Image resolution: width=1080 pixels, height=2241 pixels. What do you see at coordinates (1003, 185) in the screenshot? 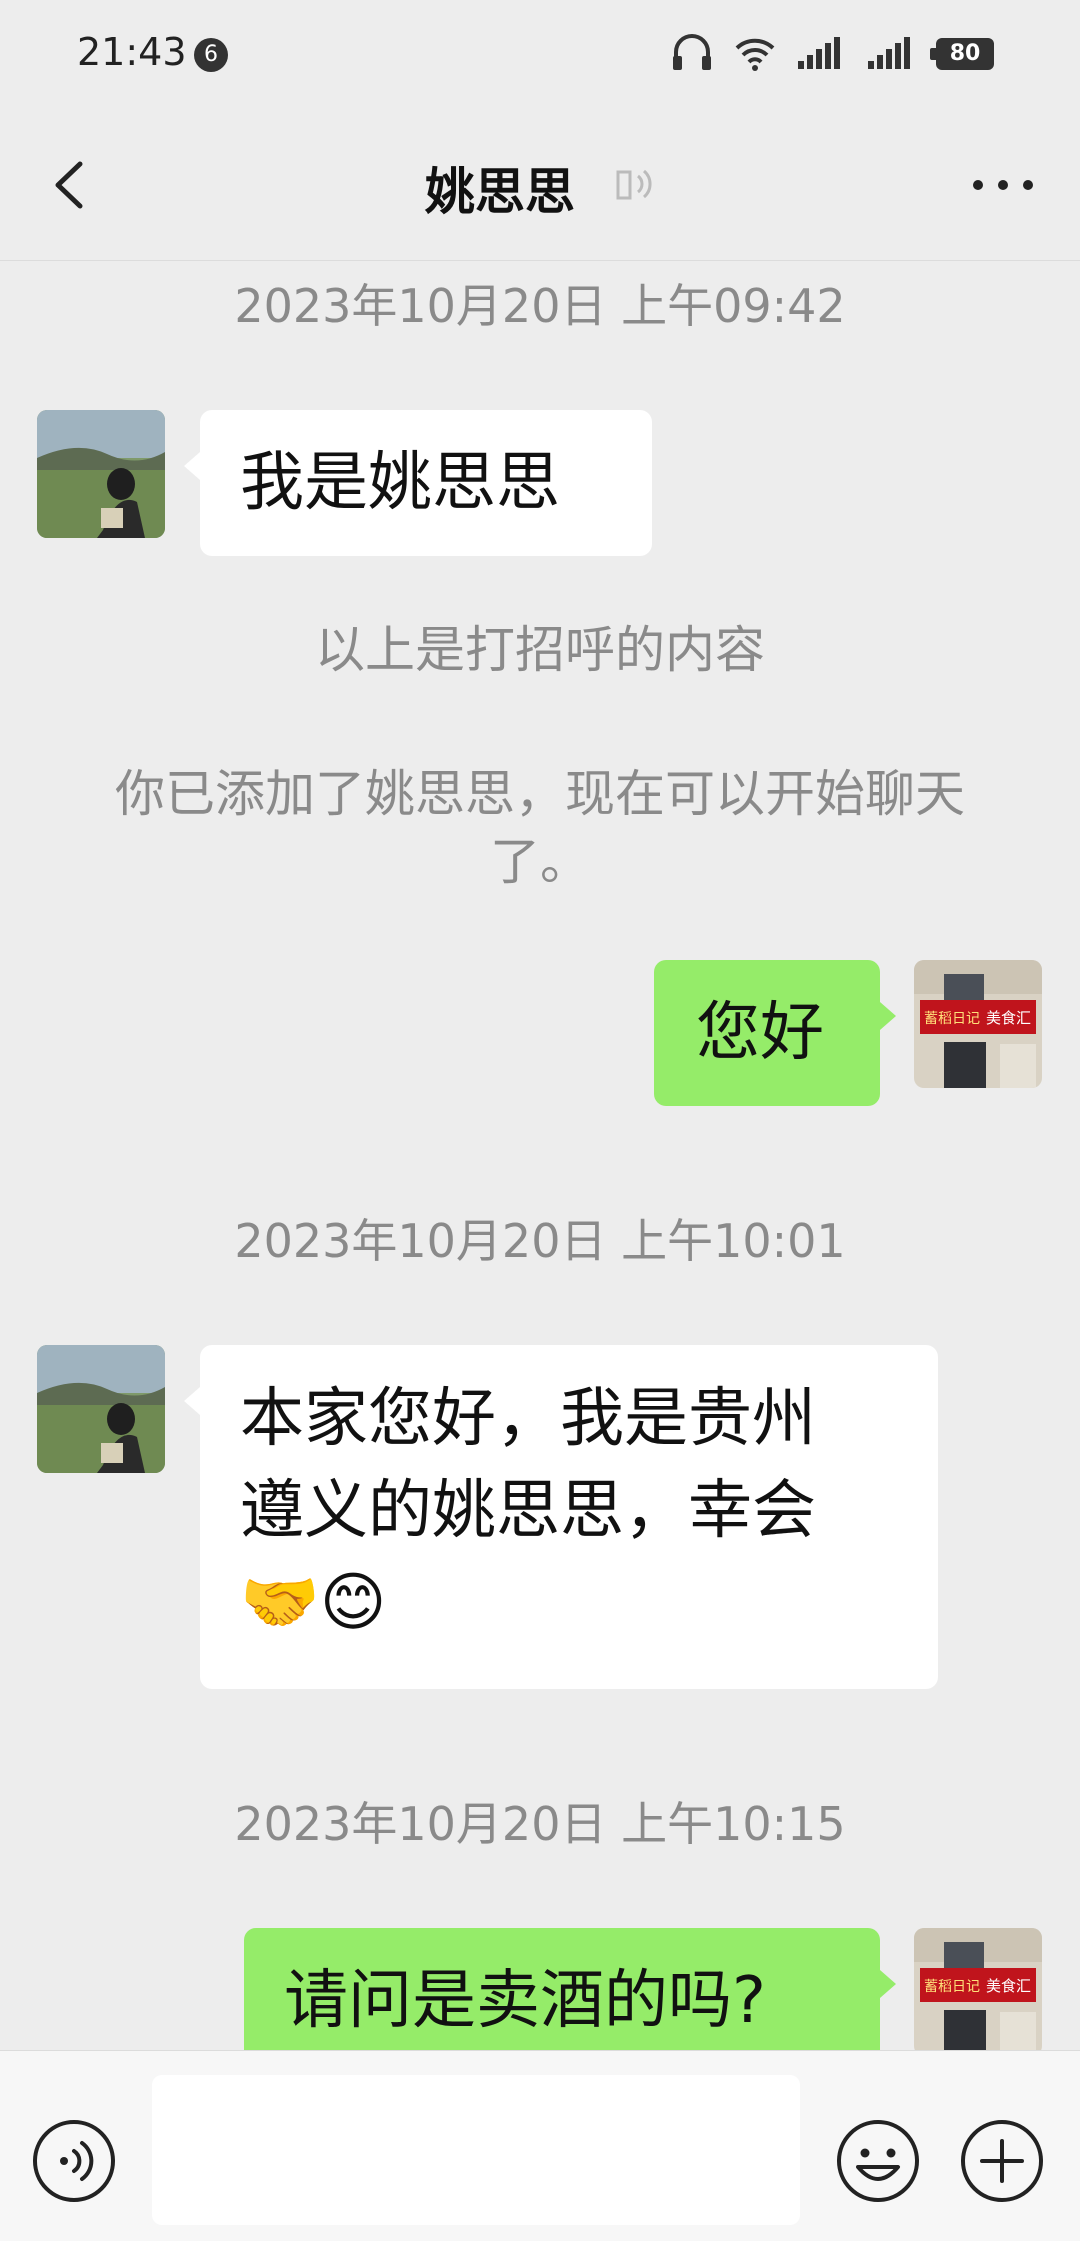
I see `more-dots-icon` at bounding box center [1003, 185].